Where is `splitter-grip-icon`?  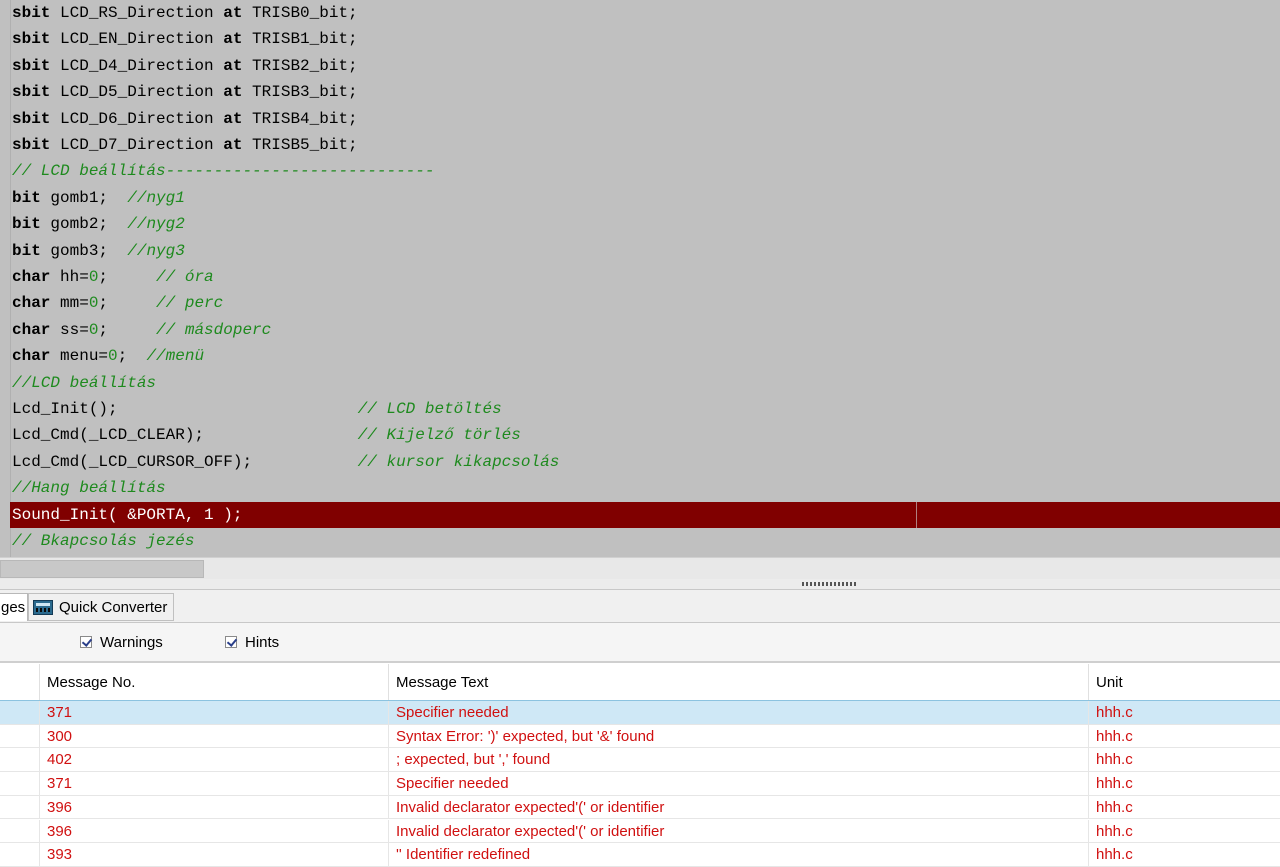 splitter-grip-icon is located at coordinates (830, 584).